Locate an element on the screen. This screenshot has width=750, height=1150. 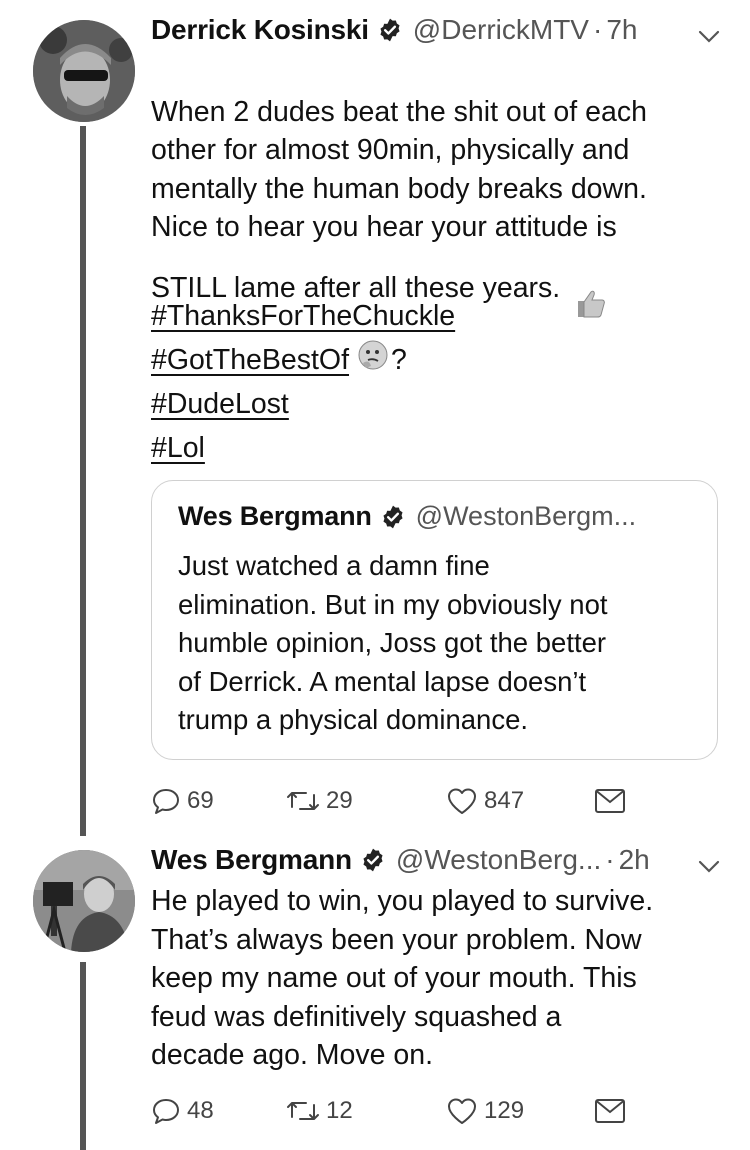
quoted-author-name: Wes Bergmann is located at coordinates (275, 516).